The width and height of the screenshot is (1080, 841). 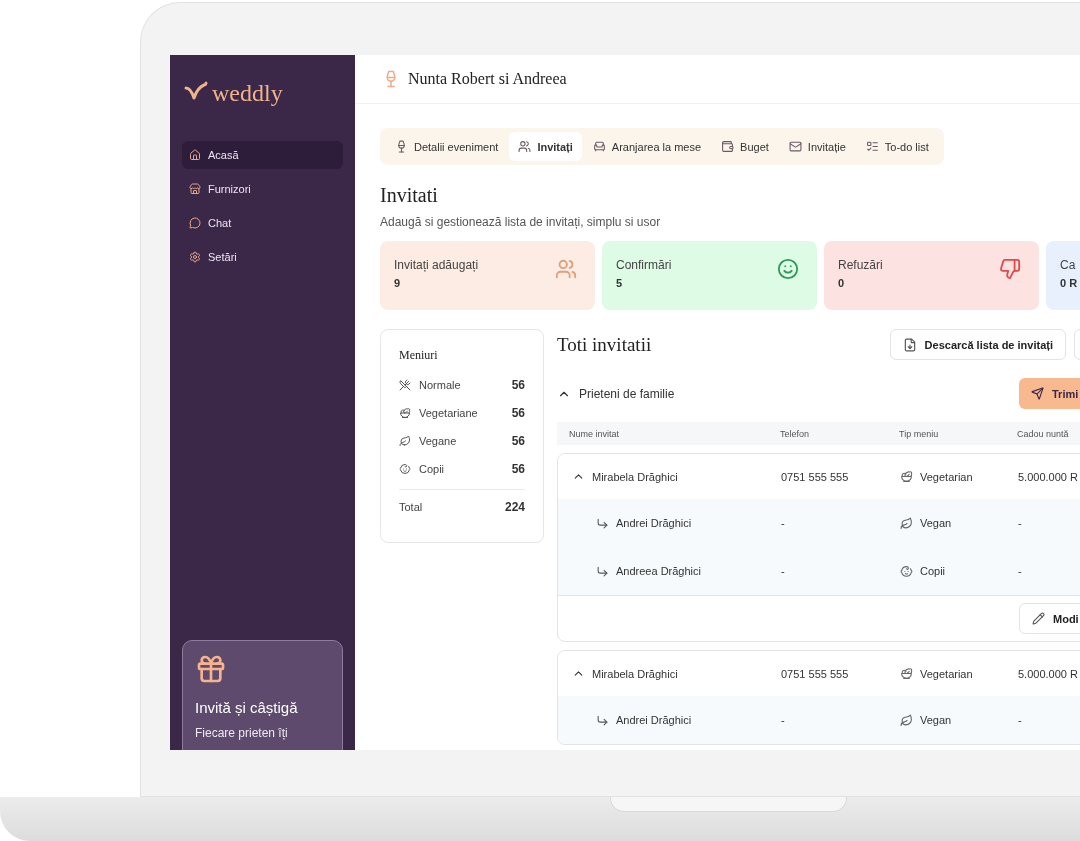 I want to click on nav-item: Acasă, so click(x=262, y=155).